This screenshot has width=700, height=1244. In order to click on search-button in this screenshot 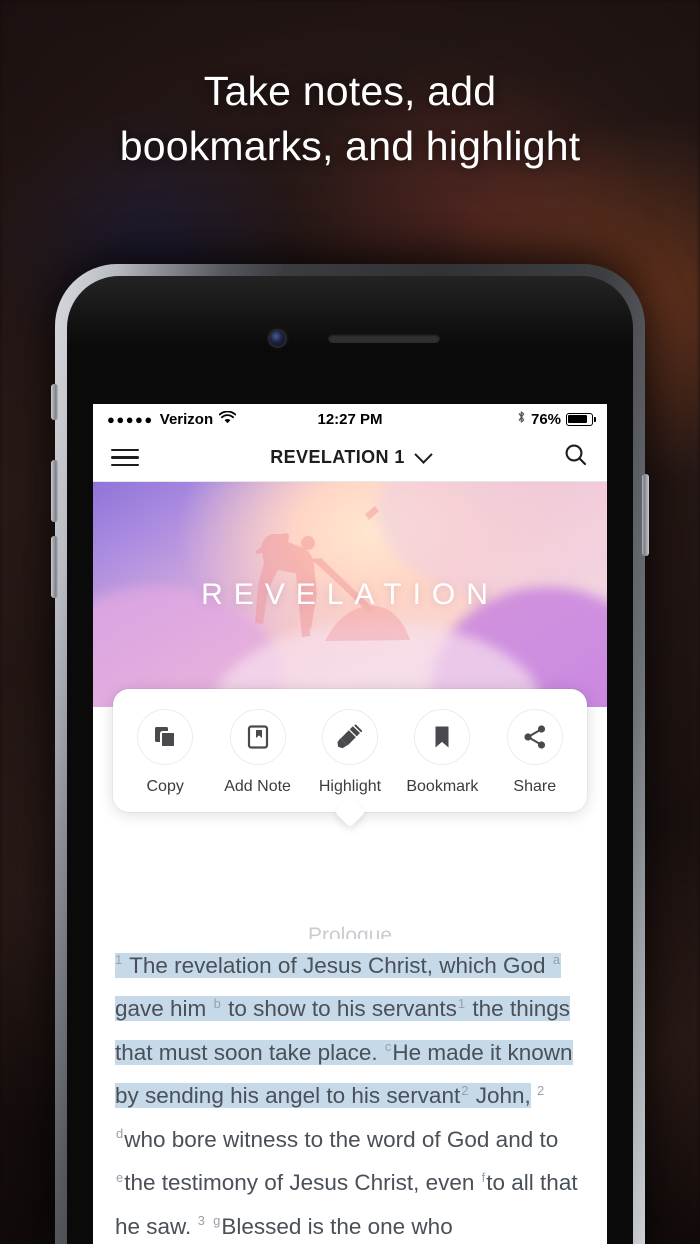, I will do `click(576, 457)`.